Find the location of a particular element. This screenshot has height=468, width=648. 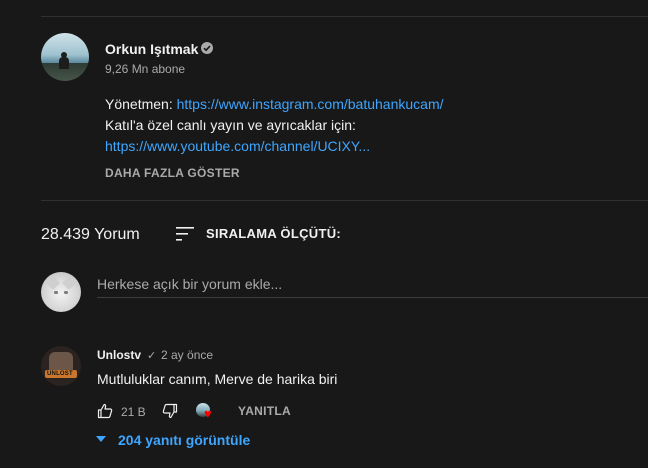

chevron-down-icon is located at coordinates (101, 439).